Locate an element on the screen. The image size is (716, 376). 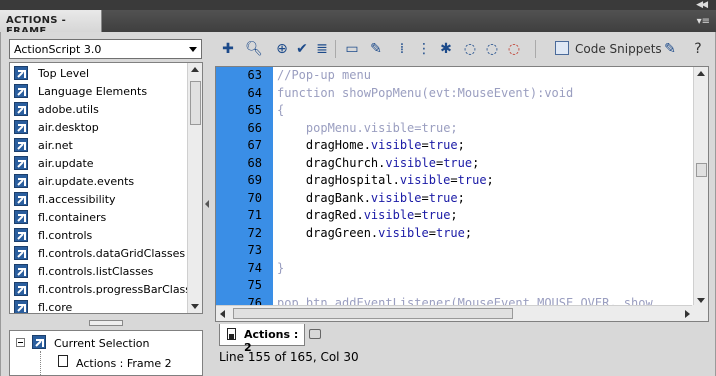
toolbox-item-label: fl.controls is located at coordinates (65, 235).